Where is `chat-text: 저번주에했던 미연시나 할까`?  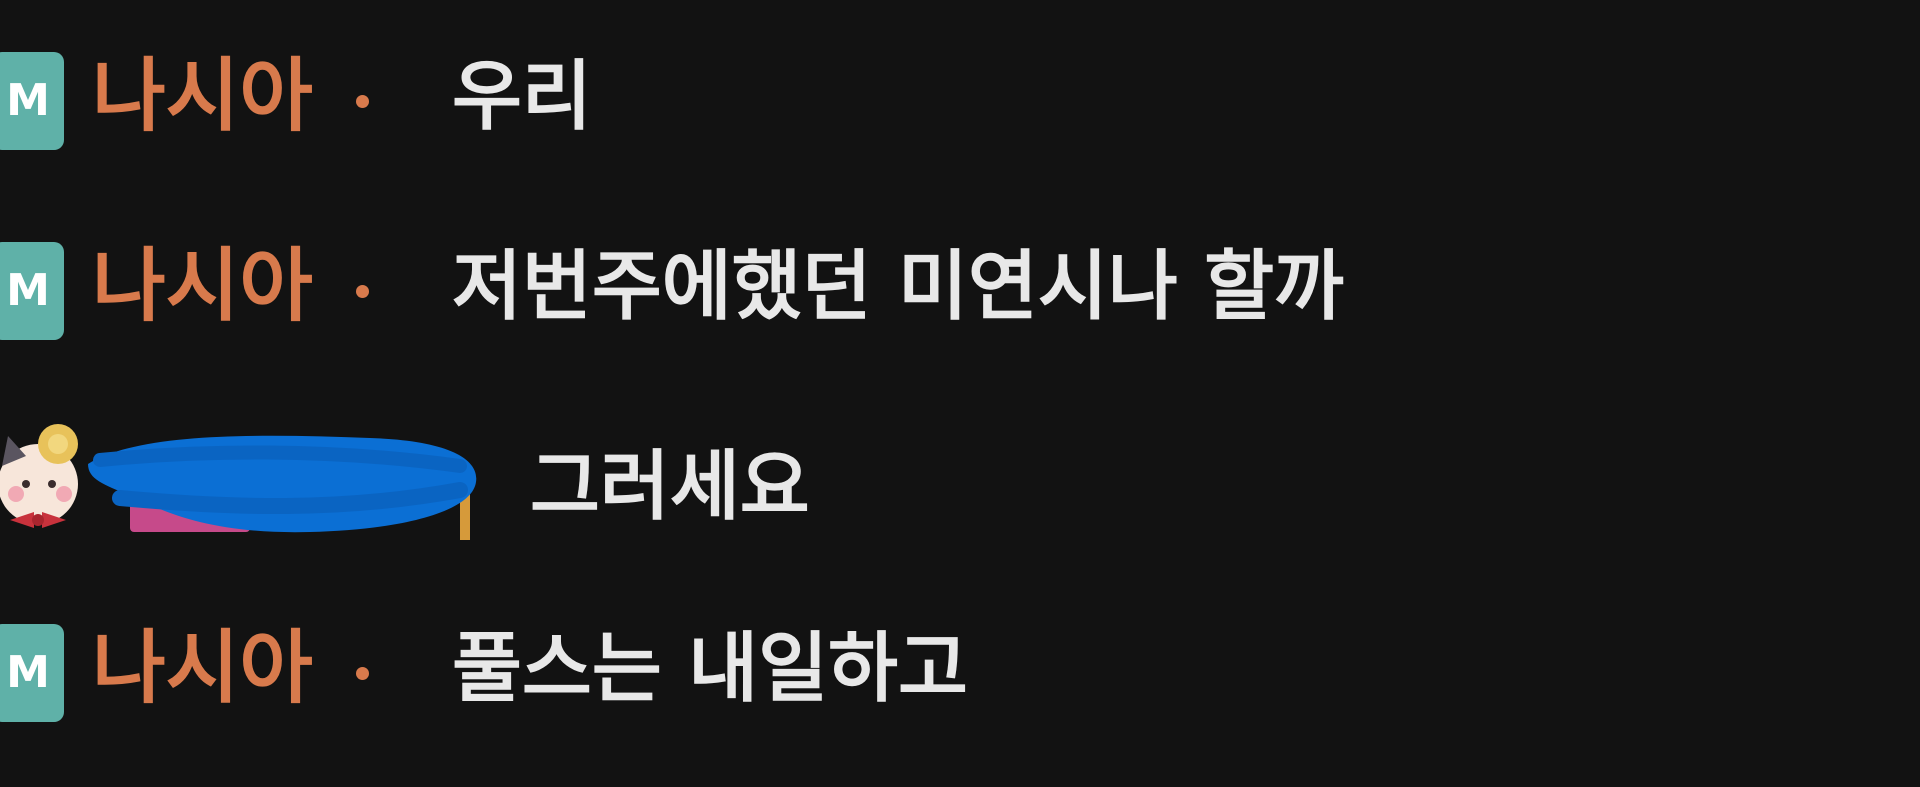
chat-text: 저번주에했던 미연시나 할까 is located at coordinates (898, 286).